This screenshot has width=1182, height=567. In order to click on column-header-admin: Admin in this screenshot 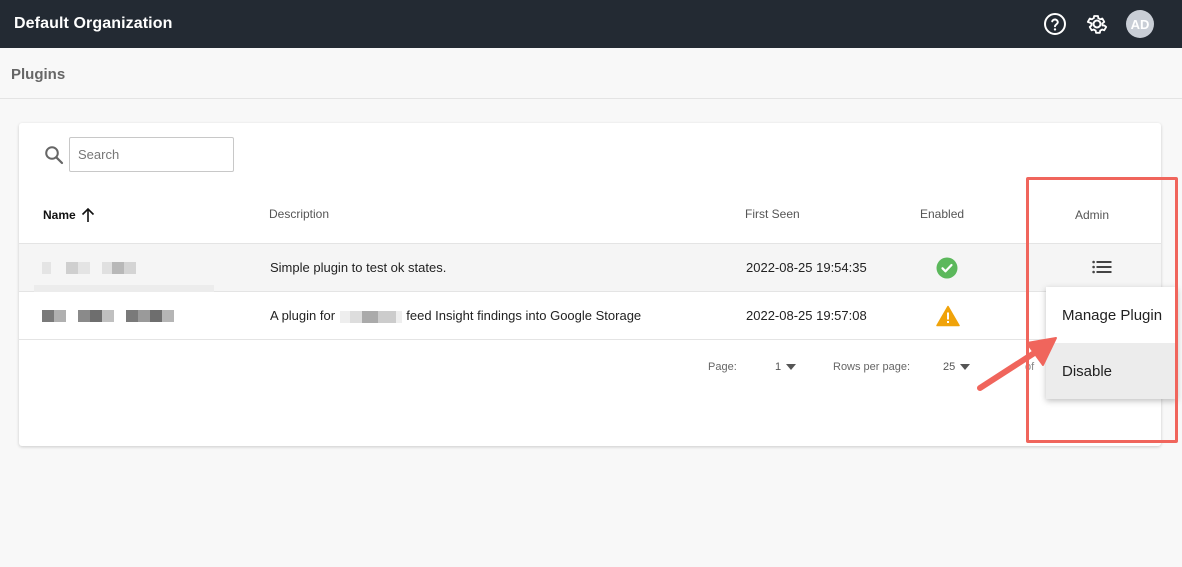, I will do `click(1092, 215)`.